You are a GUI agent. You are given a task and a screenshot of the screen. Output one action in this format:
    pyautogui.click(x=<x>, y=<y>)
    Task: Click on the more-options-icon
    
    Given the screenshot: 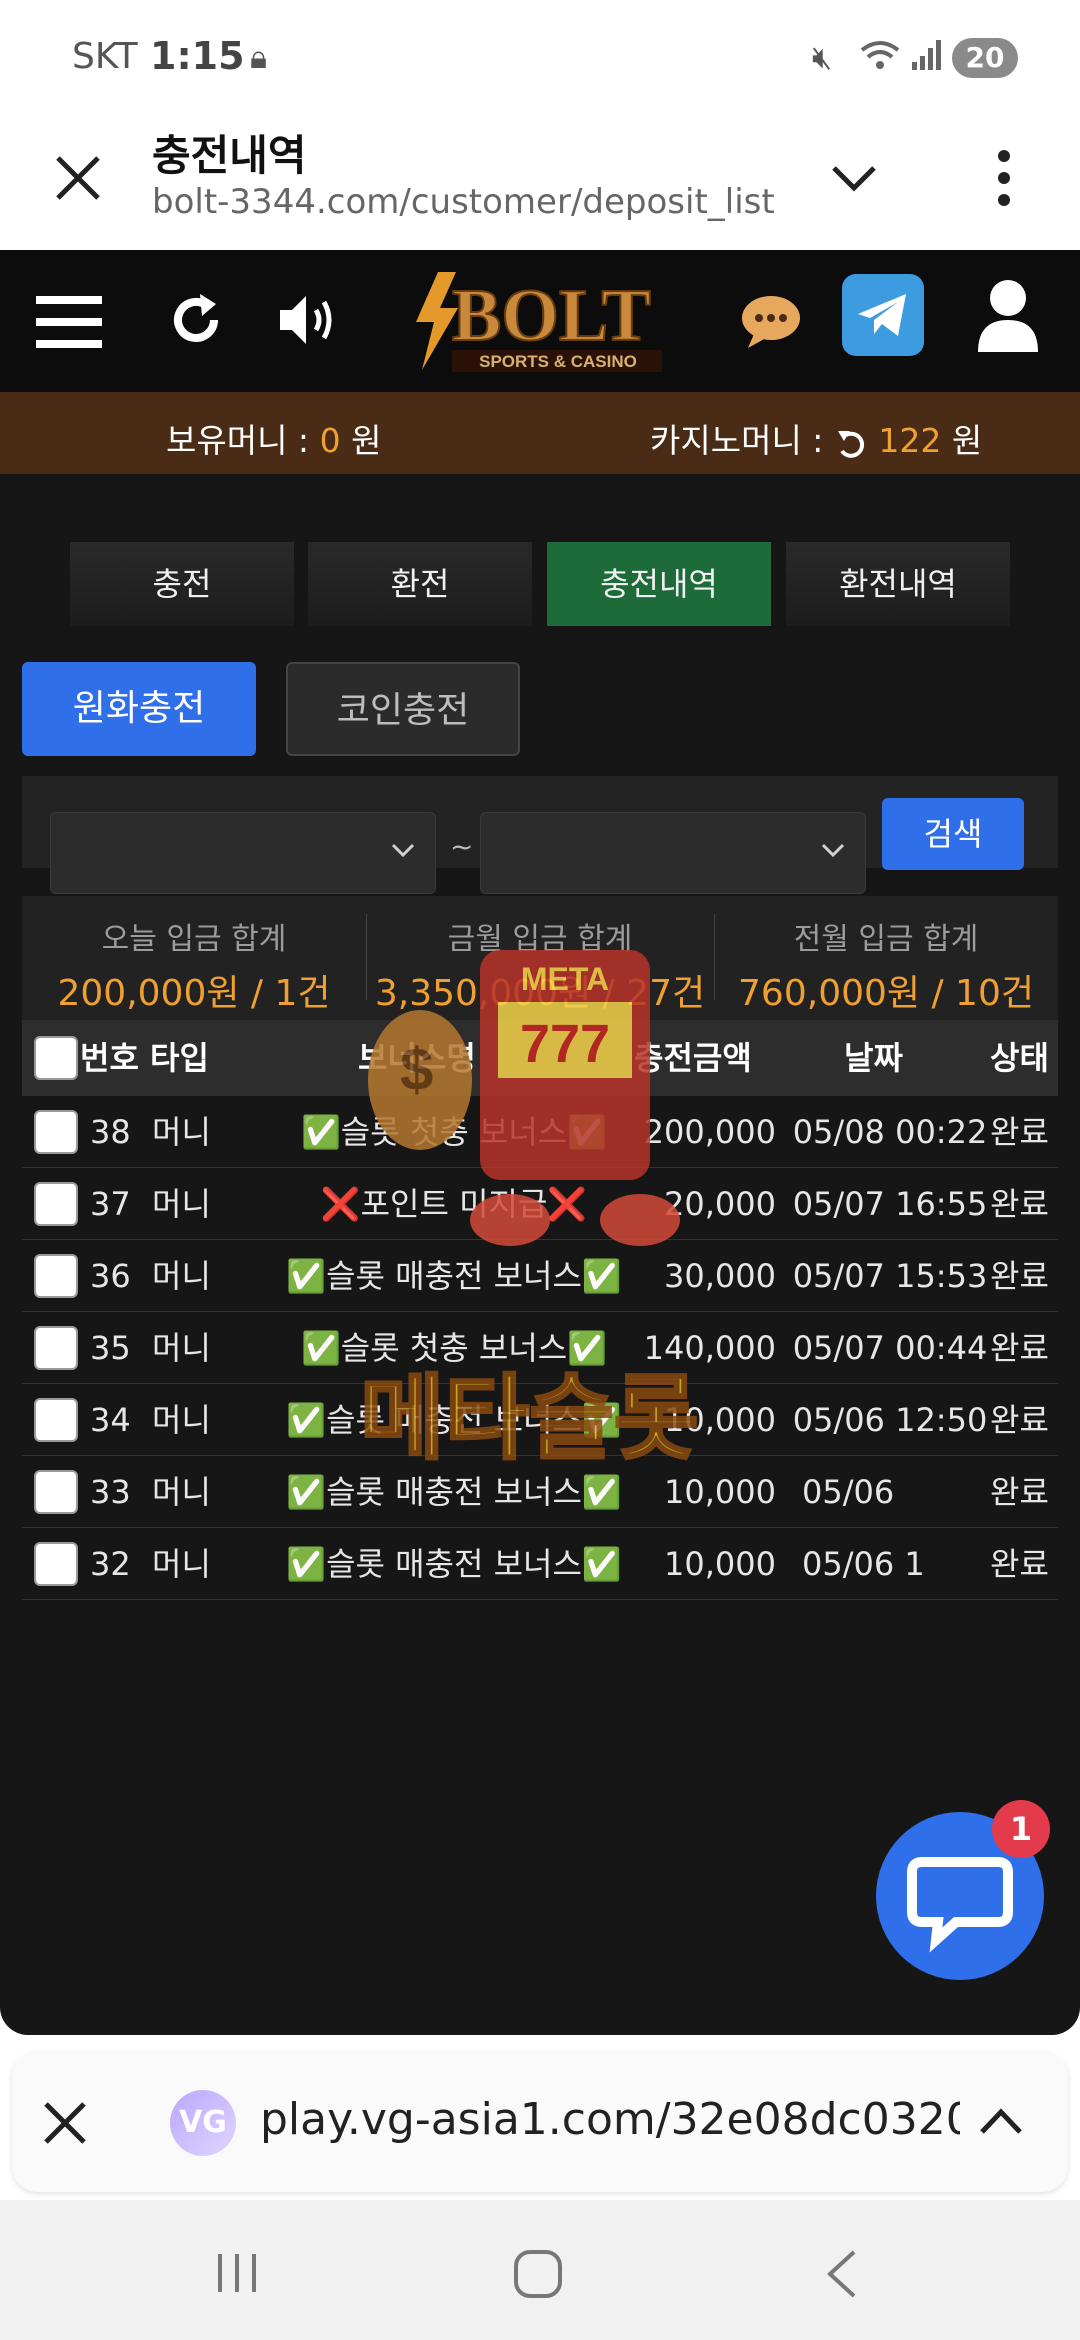 What is the action you would take?
    pyautogui.click(x=1004, y=178)
    